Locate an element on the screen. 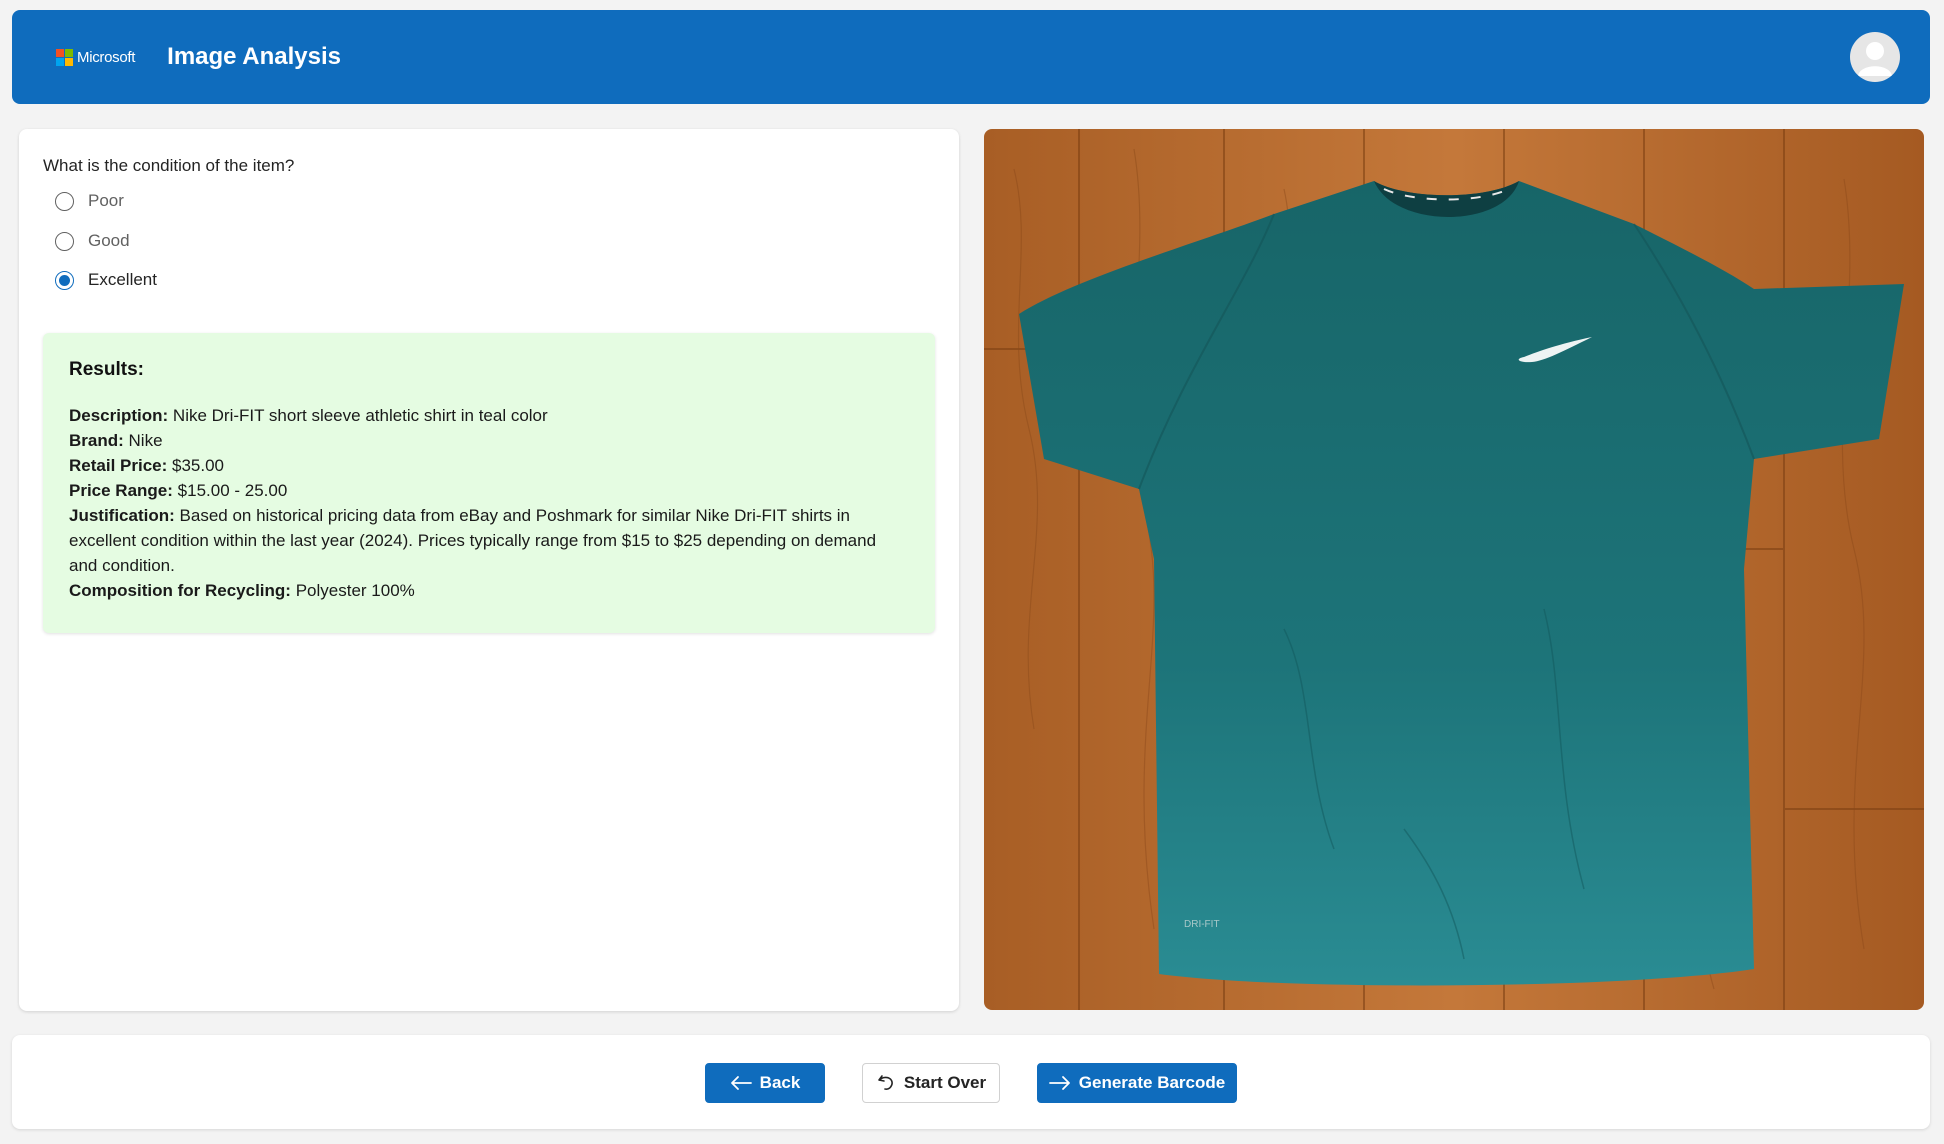  radio-label: Poor is located at coordinates (106, 200).